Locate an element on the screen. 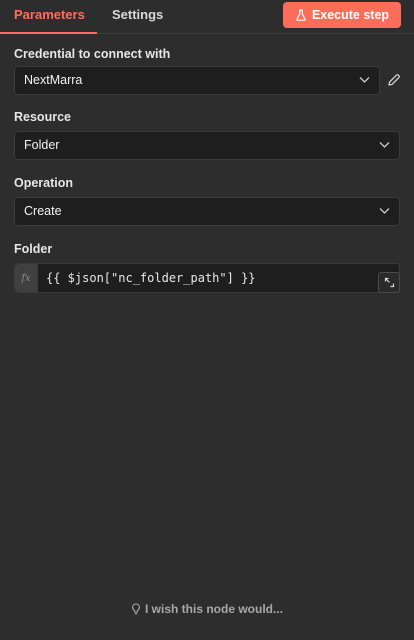 The image size is (414, 640). operation-label: Operation is located at coordinates (44, 183).